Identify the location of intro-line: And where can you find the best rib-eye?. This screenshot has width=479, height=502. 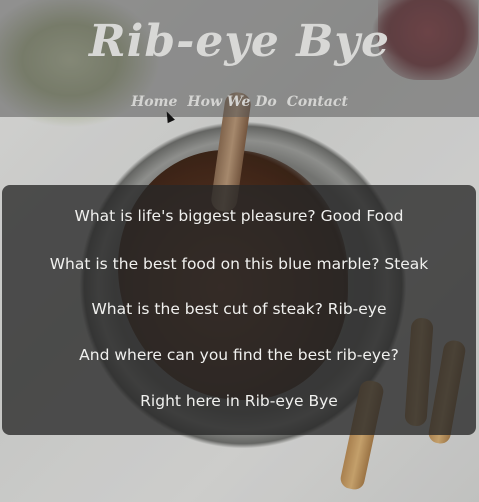
(239, 355).